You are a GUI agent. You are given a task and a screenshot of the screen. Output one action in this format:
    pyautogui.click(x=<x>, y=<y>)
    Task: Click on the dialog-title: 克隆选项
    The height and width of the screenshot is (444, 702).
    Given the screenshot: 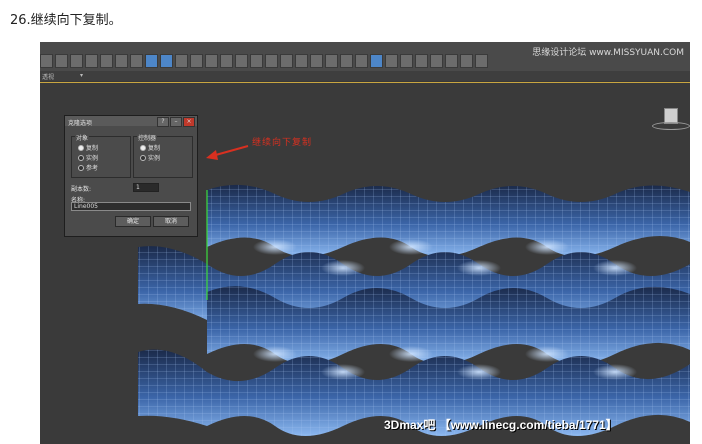 What is the action you would take?
    pyautogui.click(x=80, y=123)
    